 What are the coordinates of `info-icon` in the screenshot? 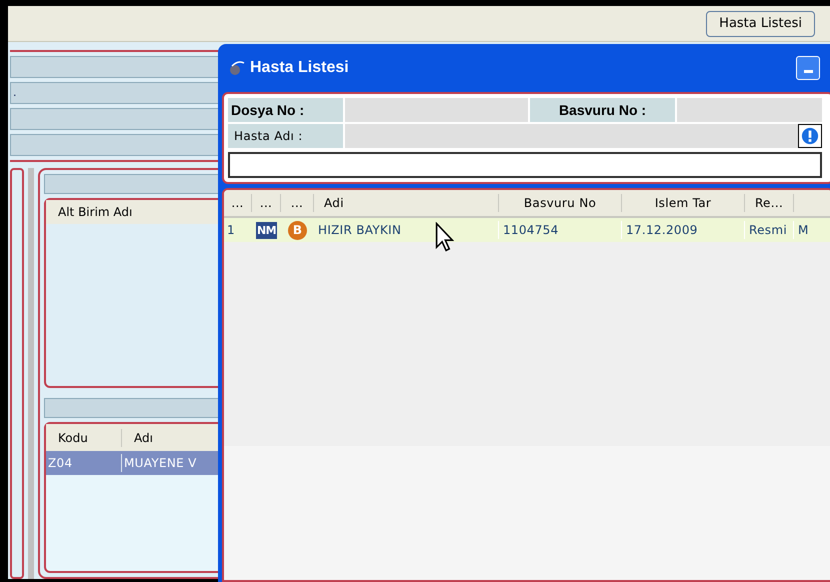 It's located at (810, 136).